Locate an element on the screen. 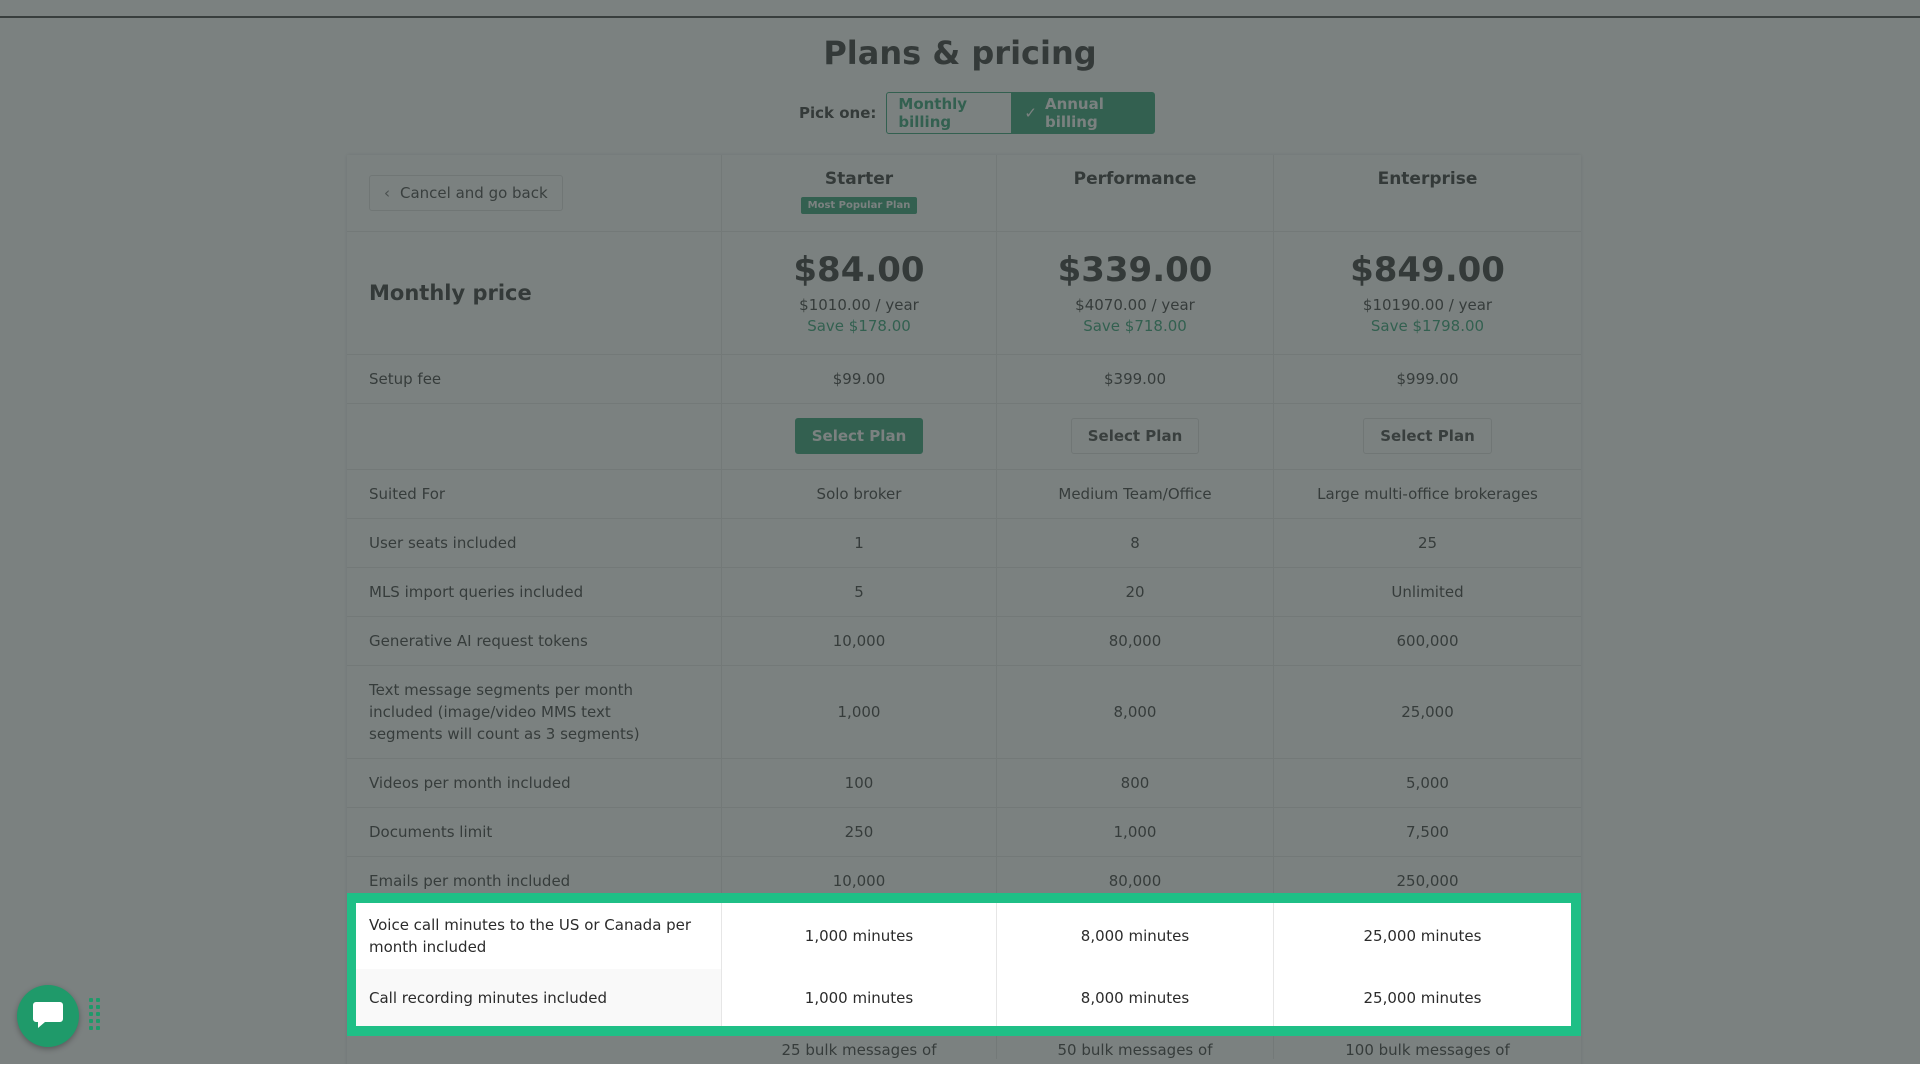  plan-header-enterprise: Enterprise is located at coordinates (1427, 193).